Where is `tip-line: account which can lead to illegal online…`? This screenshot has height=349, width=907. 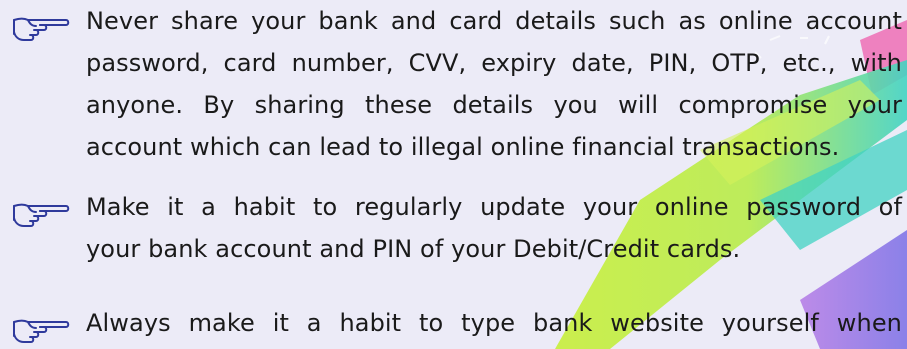
tip-line: account which can lead to illegal online… is located at coordinates (463, 147).